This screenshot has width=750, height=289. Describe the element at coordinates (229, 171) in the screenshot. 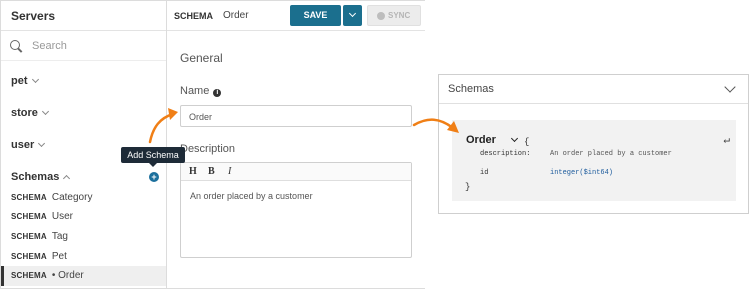

I see `italic-button: I` at that location.